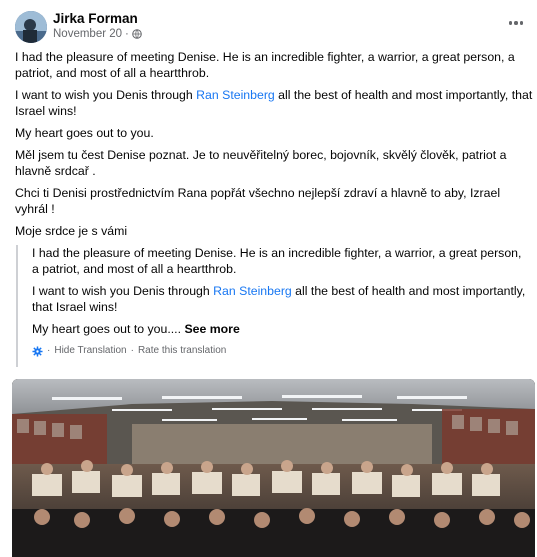 The width and height of the screenshot is (537, 557). I want to click on post-date: November 20, so click(87, 34).